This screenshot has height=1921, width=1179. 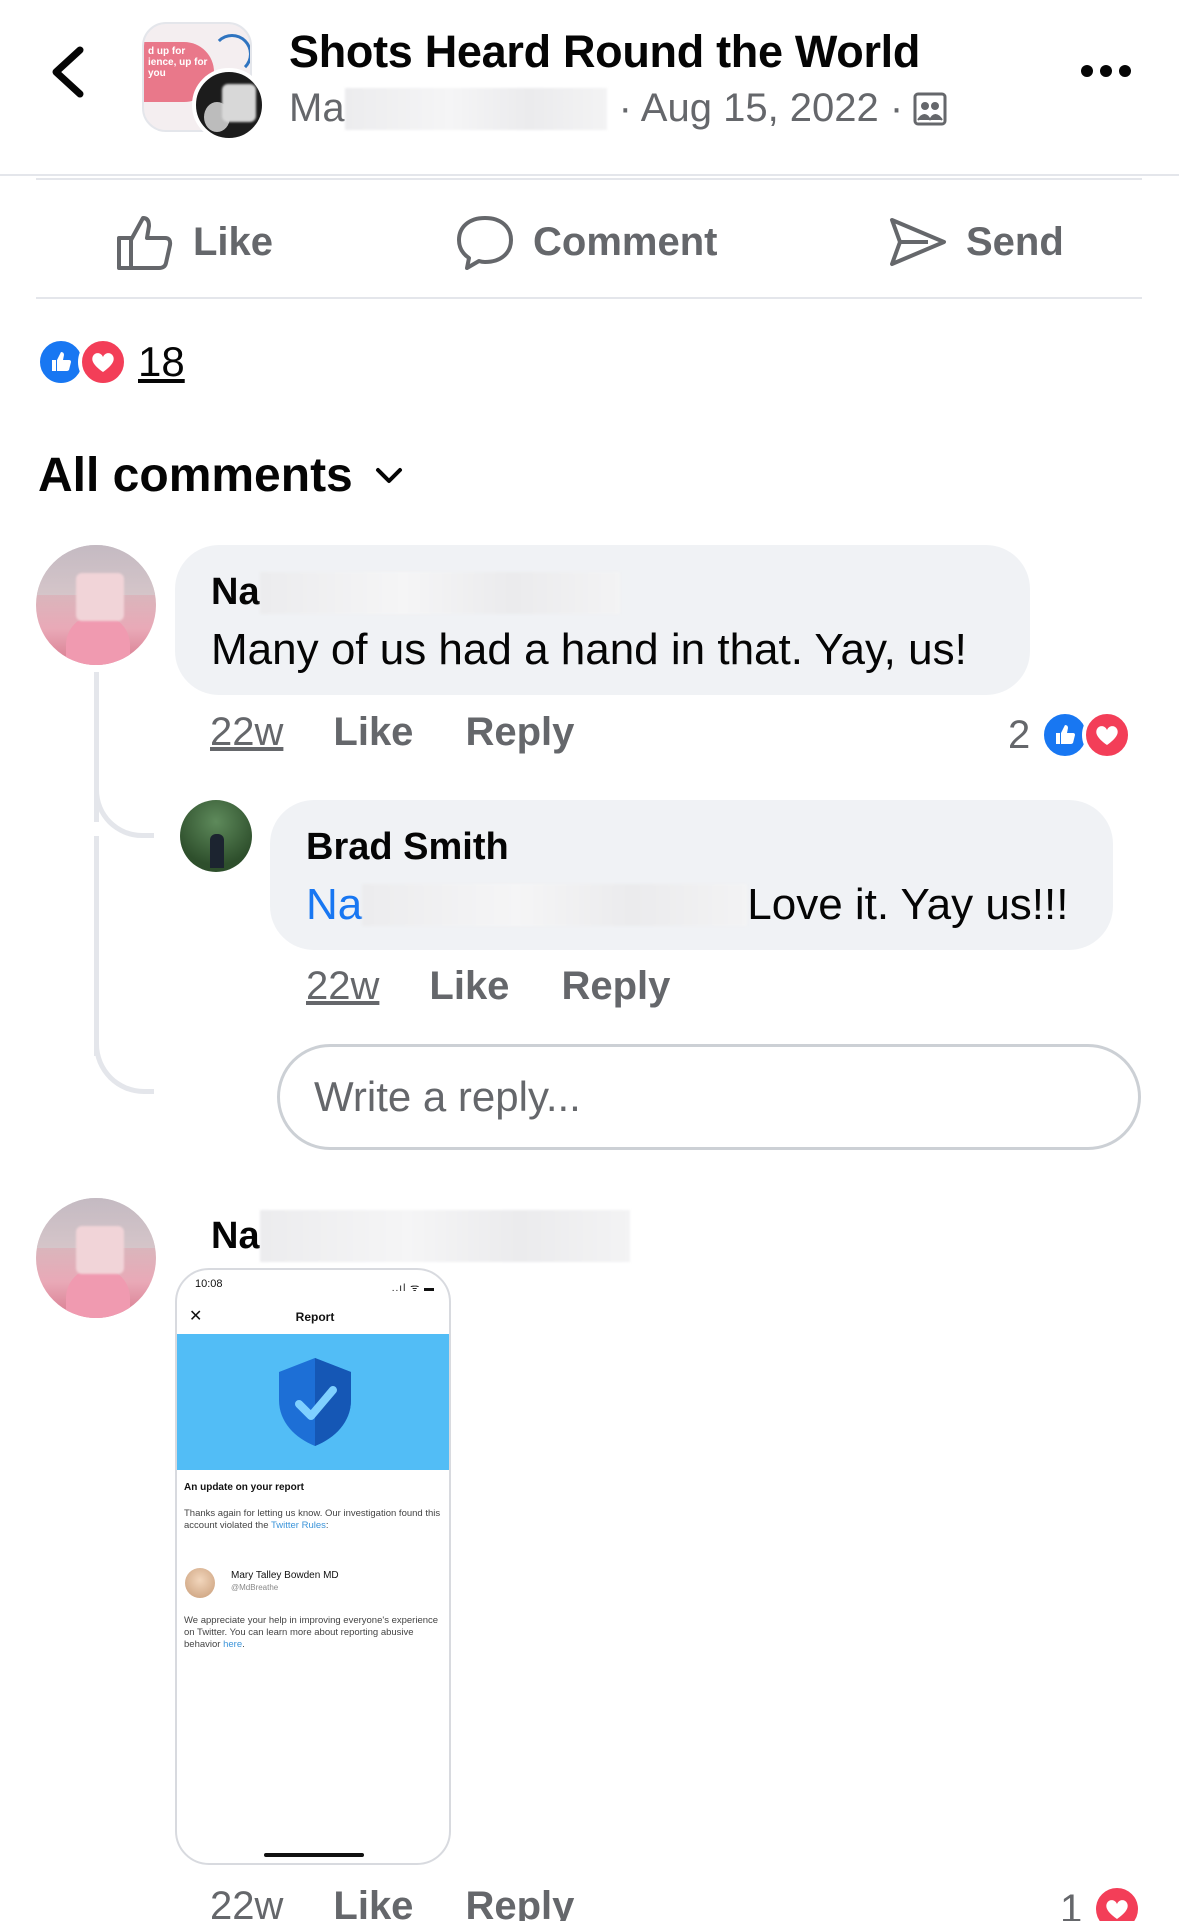 What do you see at coordinates (315, 1317) in the screenshot?
I see `screenshot-title: Report` at bounding box center [315, 1317].